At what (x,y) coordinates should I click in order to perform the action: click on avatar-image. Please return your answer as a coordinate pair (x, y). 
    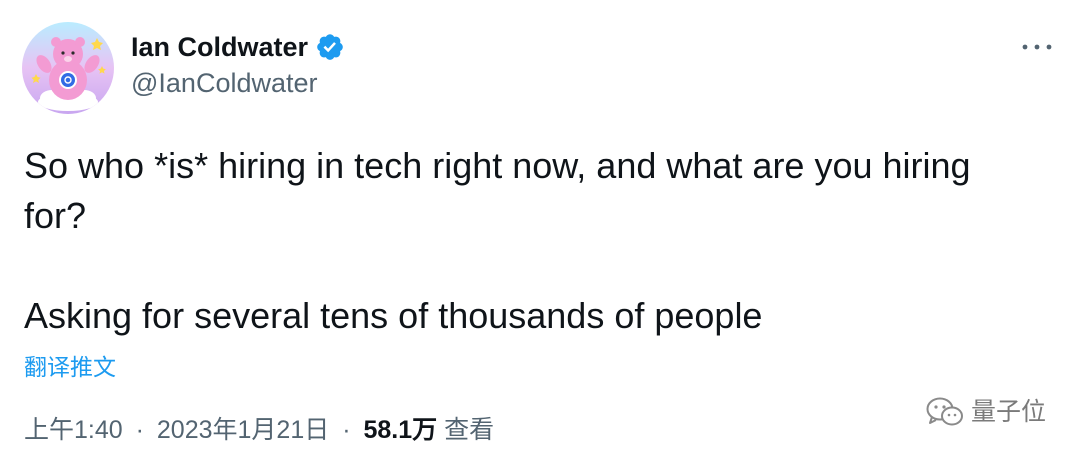
    Looking at the image, I should click on (68, 68).